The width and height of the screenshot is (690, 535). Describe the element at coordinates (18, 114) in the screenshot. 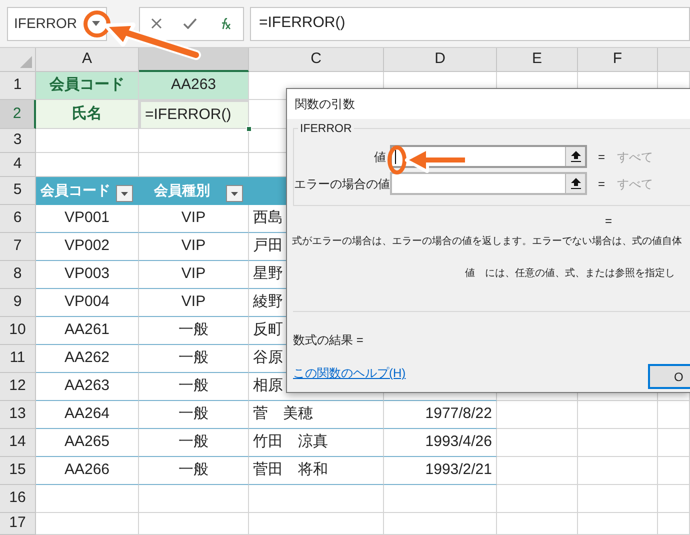

I see `row-header: 2` at that location.